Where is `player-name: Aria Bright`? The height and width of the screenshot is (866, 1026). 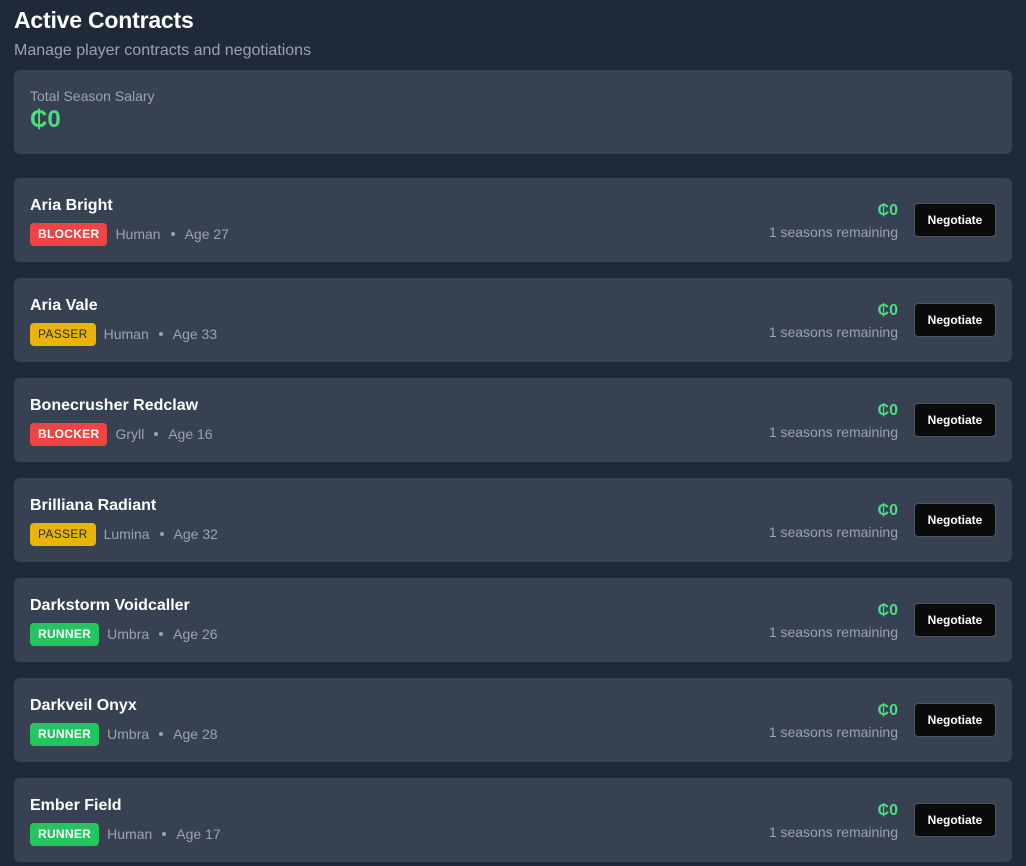
player-name: Aria Bright is located at coordinates (71, 205).